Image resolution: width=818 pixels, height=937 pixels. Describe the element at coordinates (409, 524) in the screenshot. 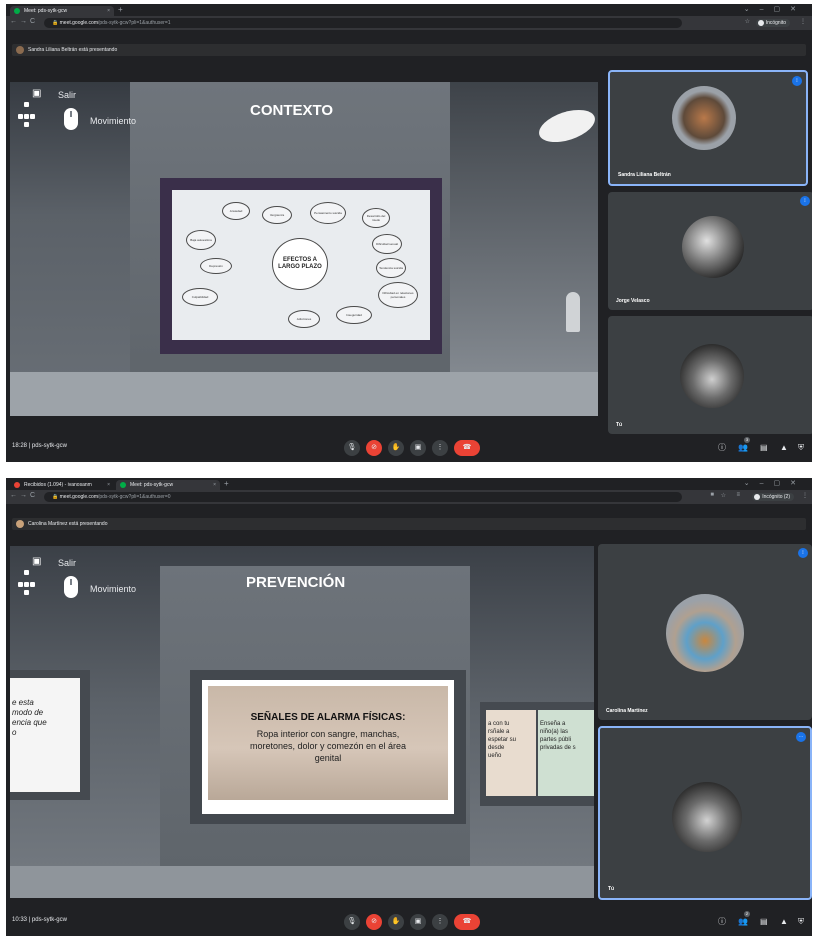

I see `presenting-banner: Carolina Martínez está presentando` at that location.